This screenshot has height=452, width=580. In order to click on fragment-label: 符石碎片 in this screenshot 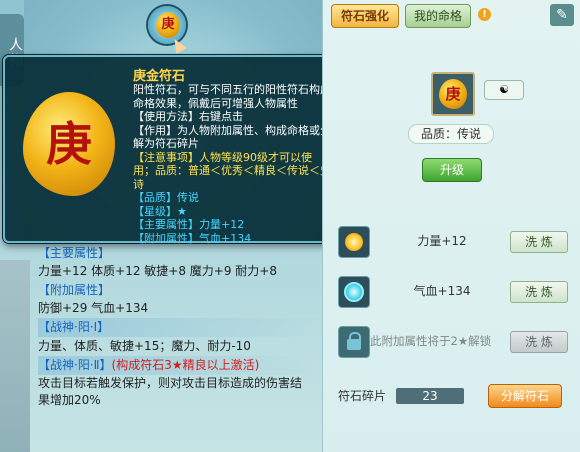, I will do `click(362, 396)`.